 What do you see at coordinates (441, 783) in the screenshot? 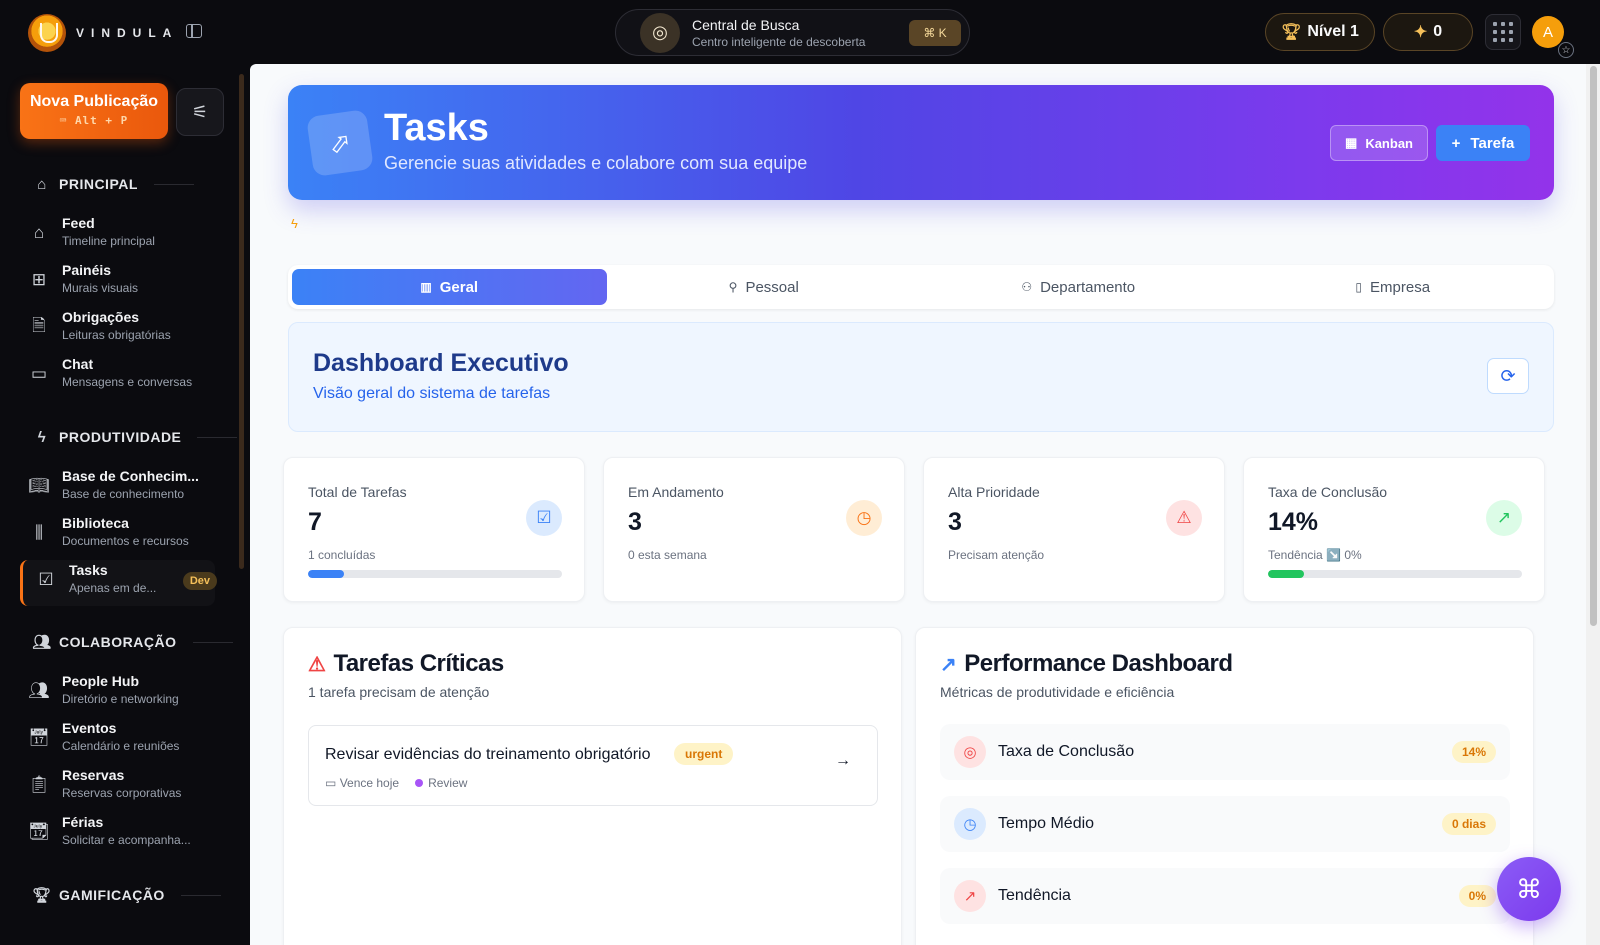
I see `task-status: Review` at bounding box center [441, 783].